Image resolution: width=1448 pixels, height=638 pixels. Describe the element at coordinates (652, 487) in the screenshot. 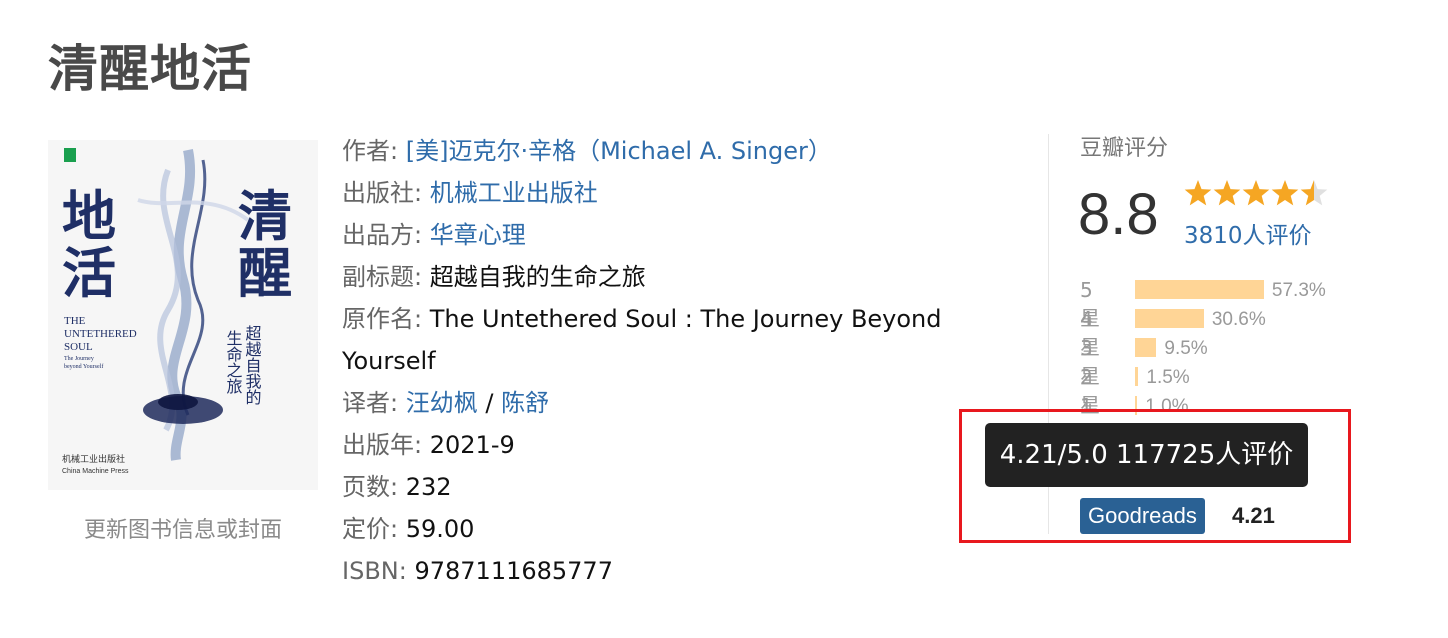

I see `info-pages: 页数: 232` at that location.